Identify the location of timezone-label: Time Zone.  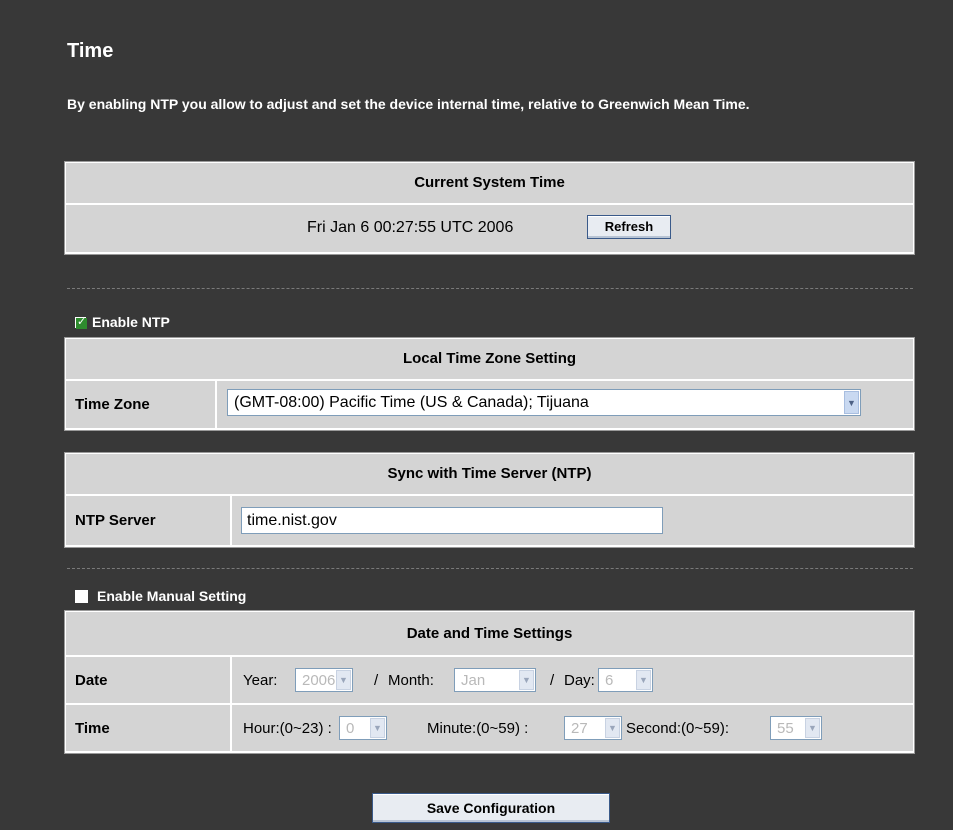
(112, 404).